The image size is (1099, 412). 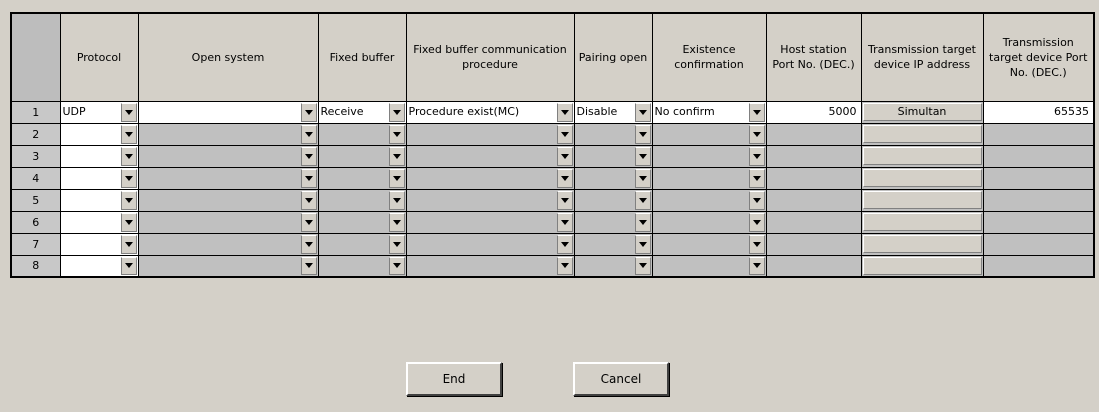 I want to click on end-button: End, so click(x=454, y=379).